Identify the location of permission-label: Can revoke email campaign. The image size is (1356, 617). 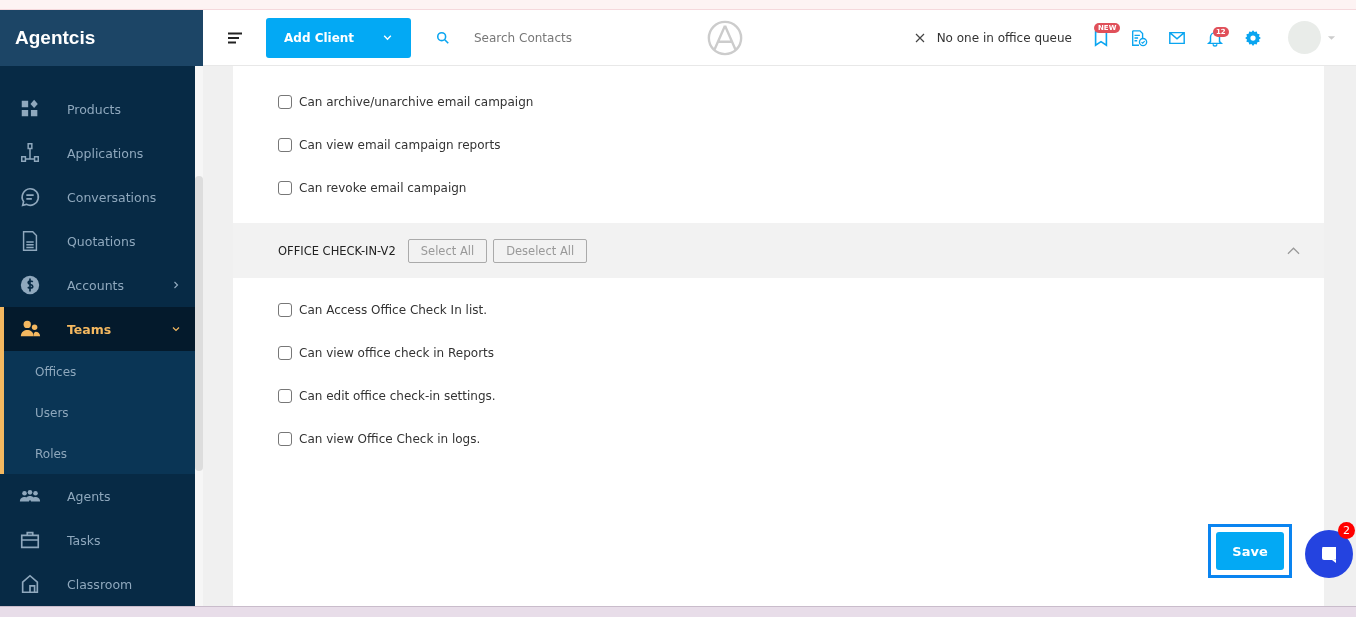
(383, 187).